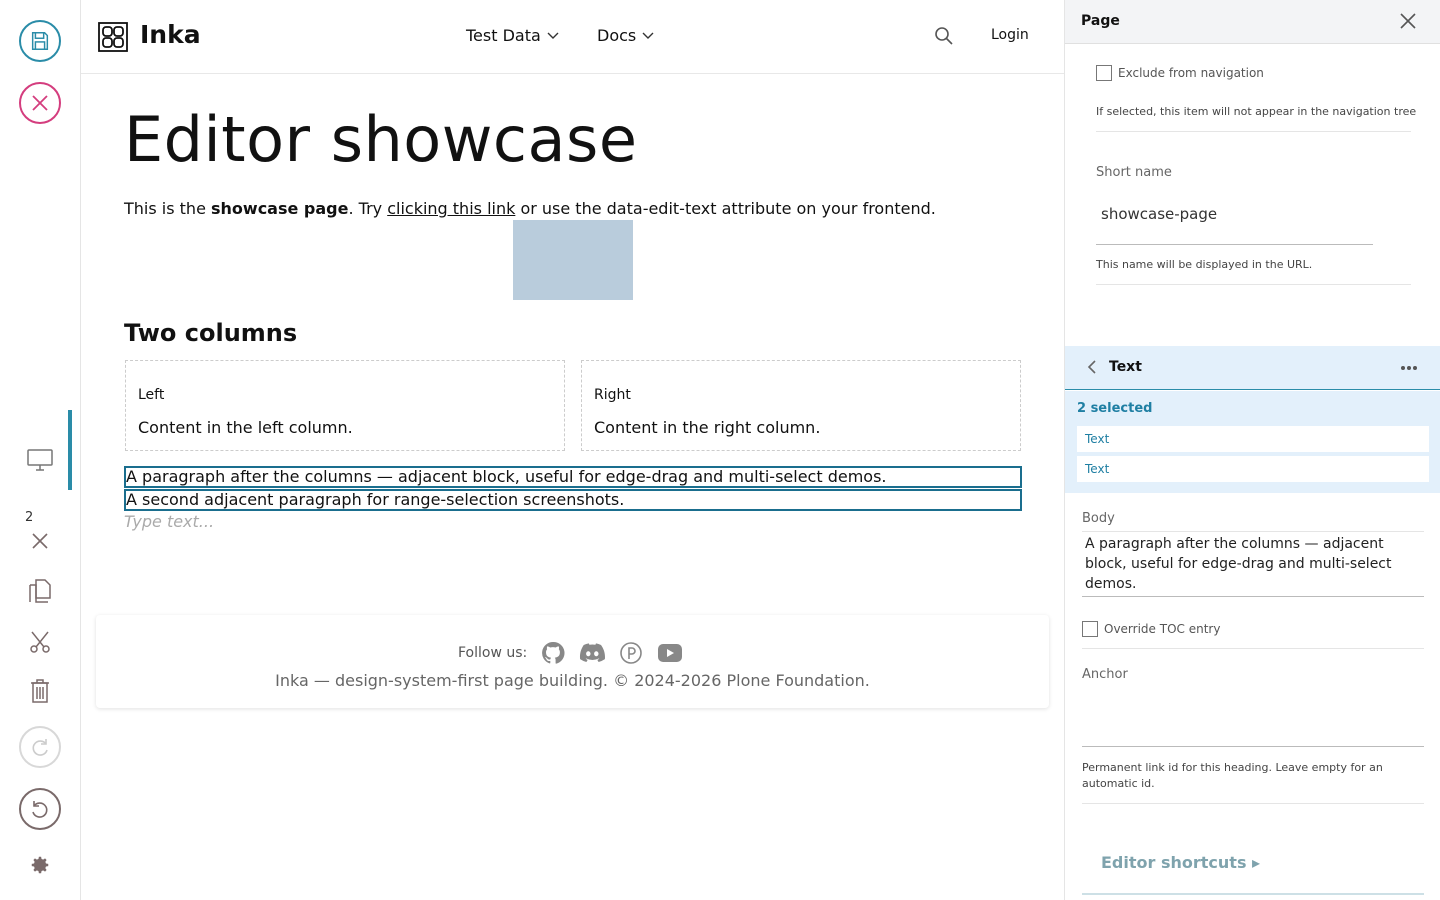 The image size is (1440, 900). Describe the element at coordinates (493, 653) in the screenshot. I see `follow-label: Follow us:` at that location.